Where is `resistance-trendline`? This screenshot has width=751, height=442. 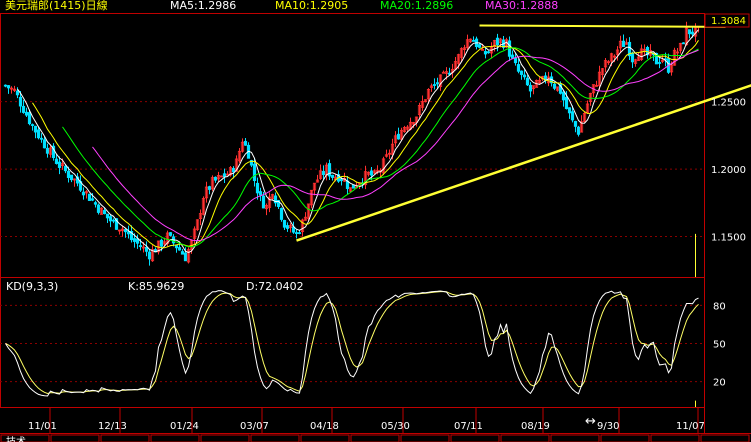
resistance-trendline is located at coordinates (602, 26).